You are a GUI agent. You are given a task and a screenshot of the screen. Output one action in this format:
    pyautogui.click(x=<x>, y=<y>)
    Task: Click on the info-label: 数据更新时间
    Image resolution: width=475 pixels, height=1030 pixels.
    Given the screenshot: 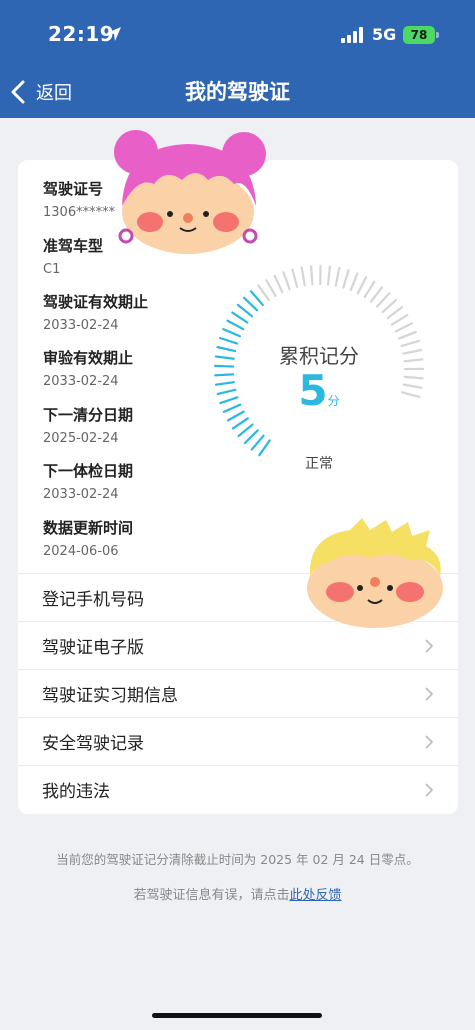 What is the action you would take?
    pyautogui.click(x=88, y=528)
    